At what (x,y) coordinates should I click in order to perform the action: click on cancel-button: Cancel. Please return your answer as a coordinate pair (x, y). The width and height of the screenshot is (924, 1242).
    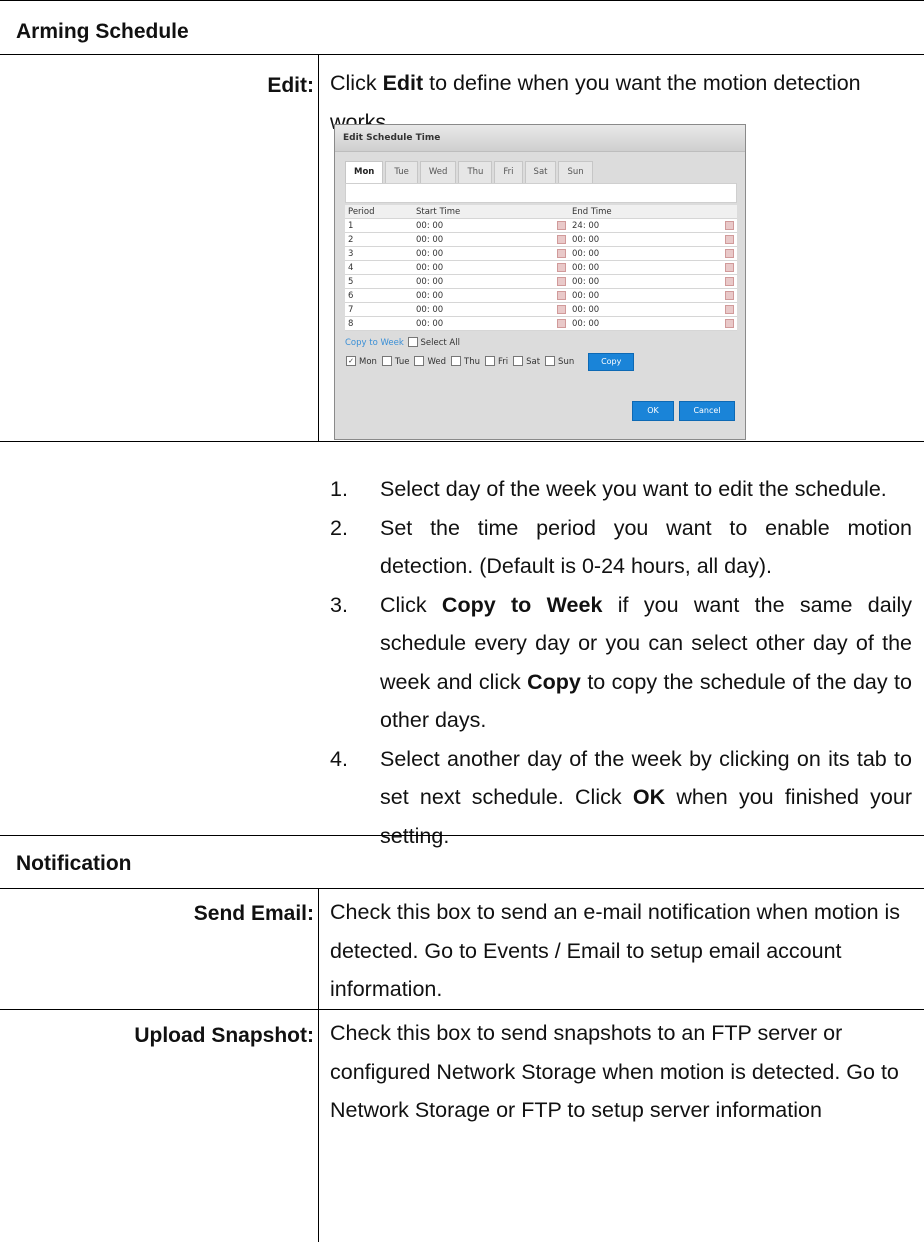
    Looking at the image, I should click on (707, 411).